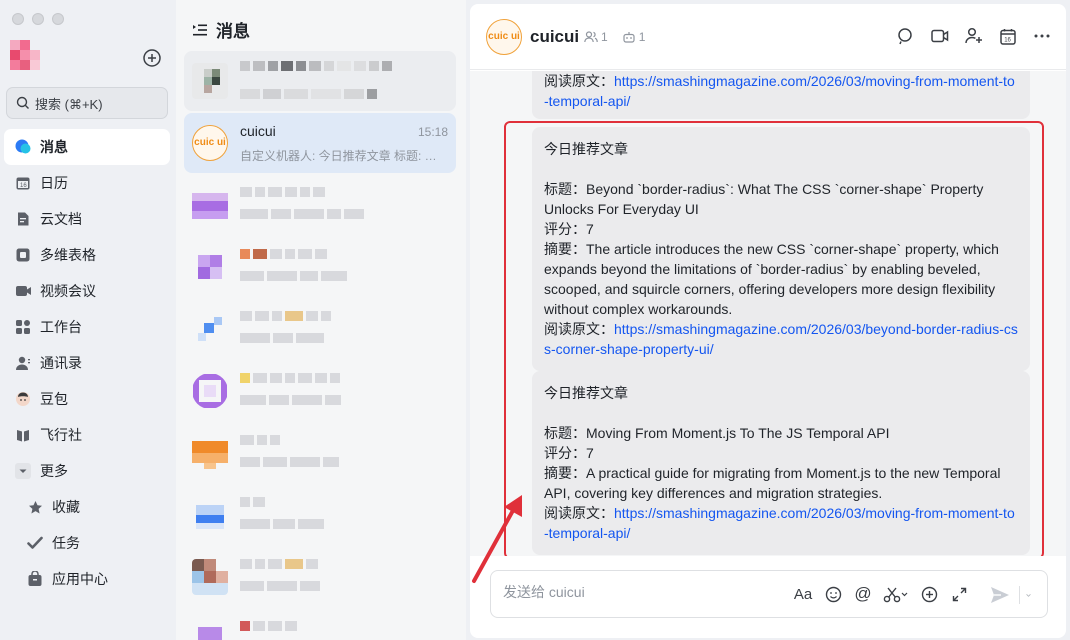 This screenshot has height=640, width=1070. Describe the element at coordinates (633, 592) in the screenshot. I see `message-input` at that location.